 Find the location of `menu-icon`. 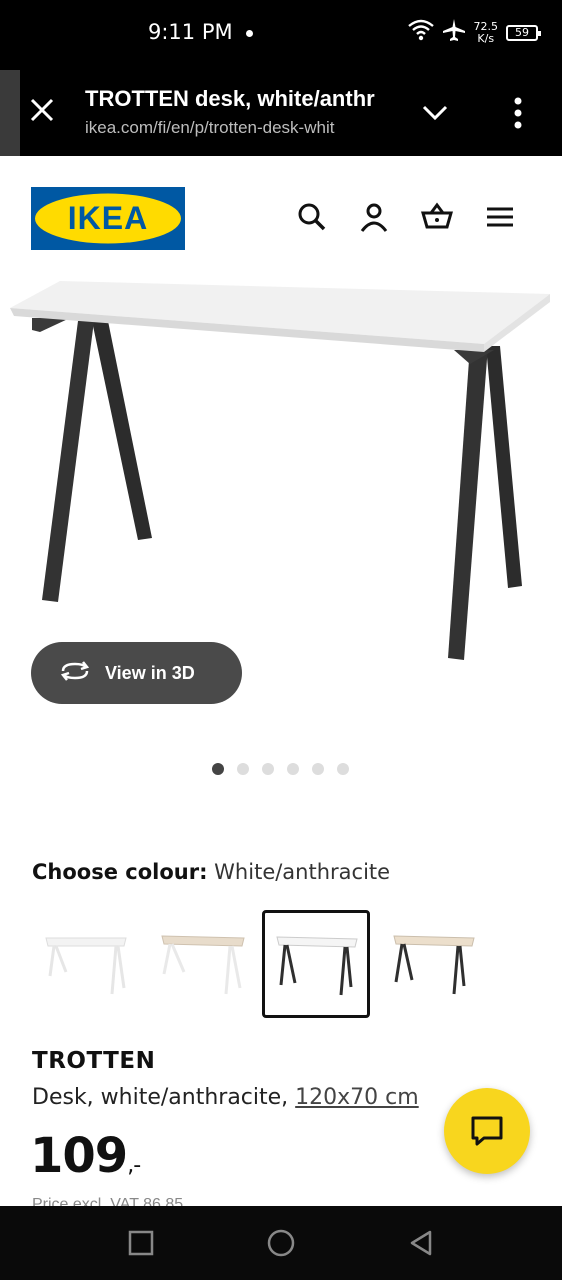

menu-icon is located at coordinates (500, 217).